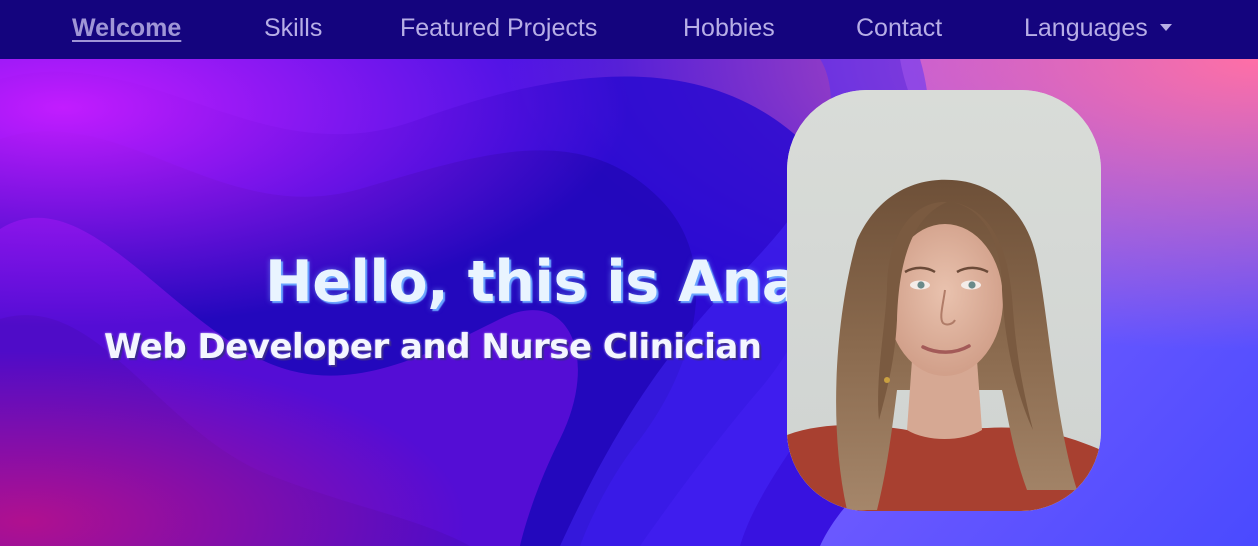  Describe the element at coordinates (498, 29) in the screenshot. I see `nav-link-featured-projects: Featured Projects` at that location.